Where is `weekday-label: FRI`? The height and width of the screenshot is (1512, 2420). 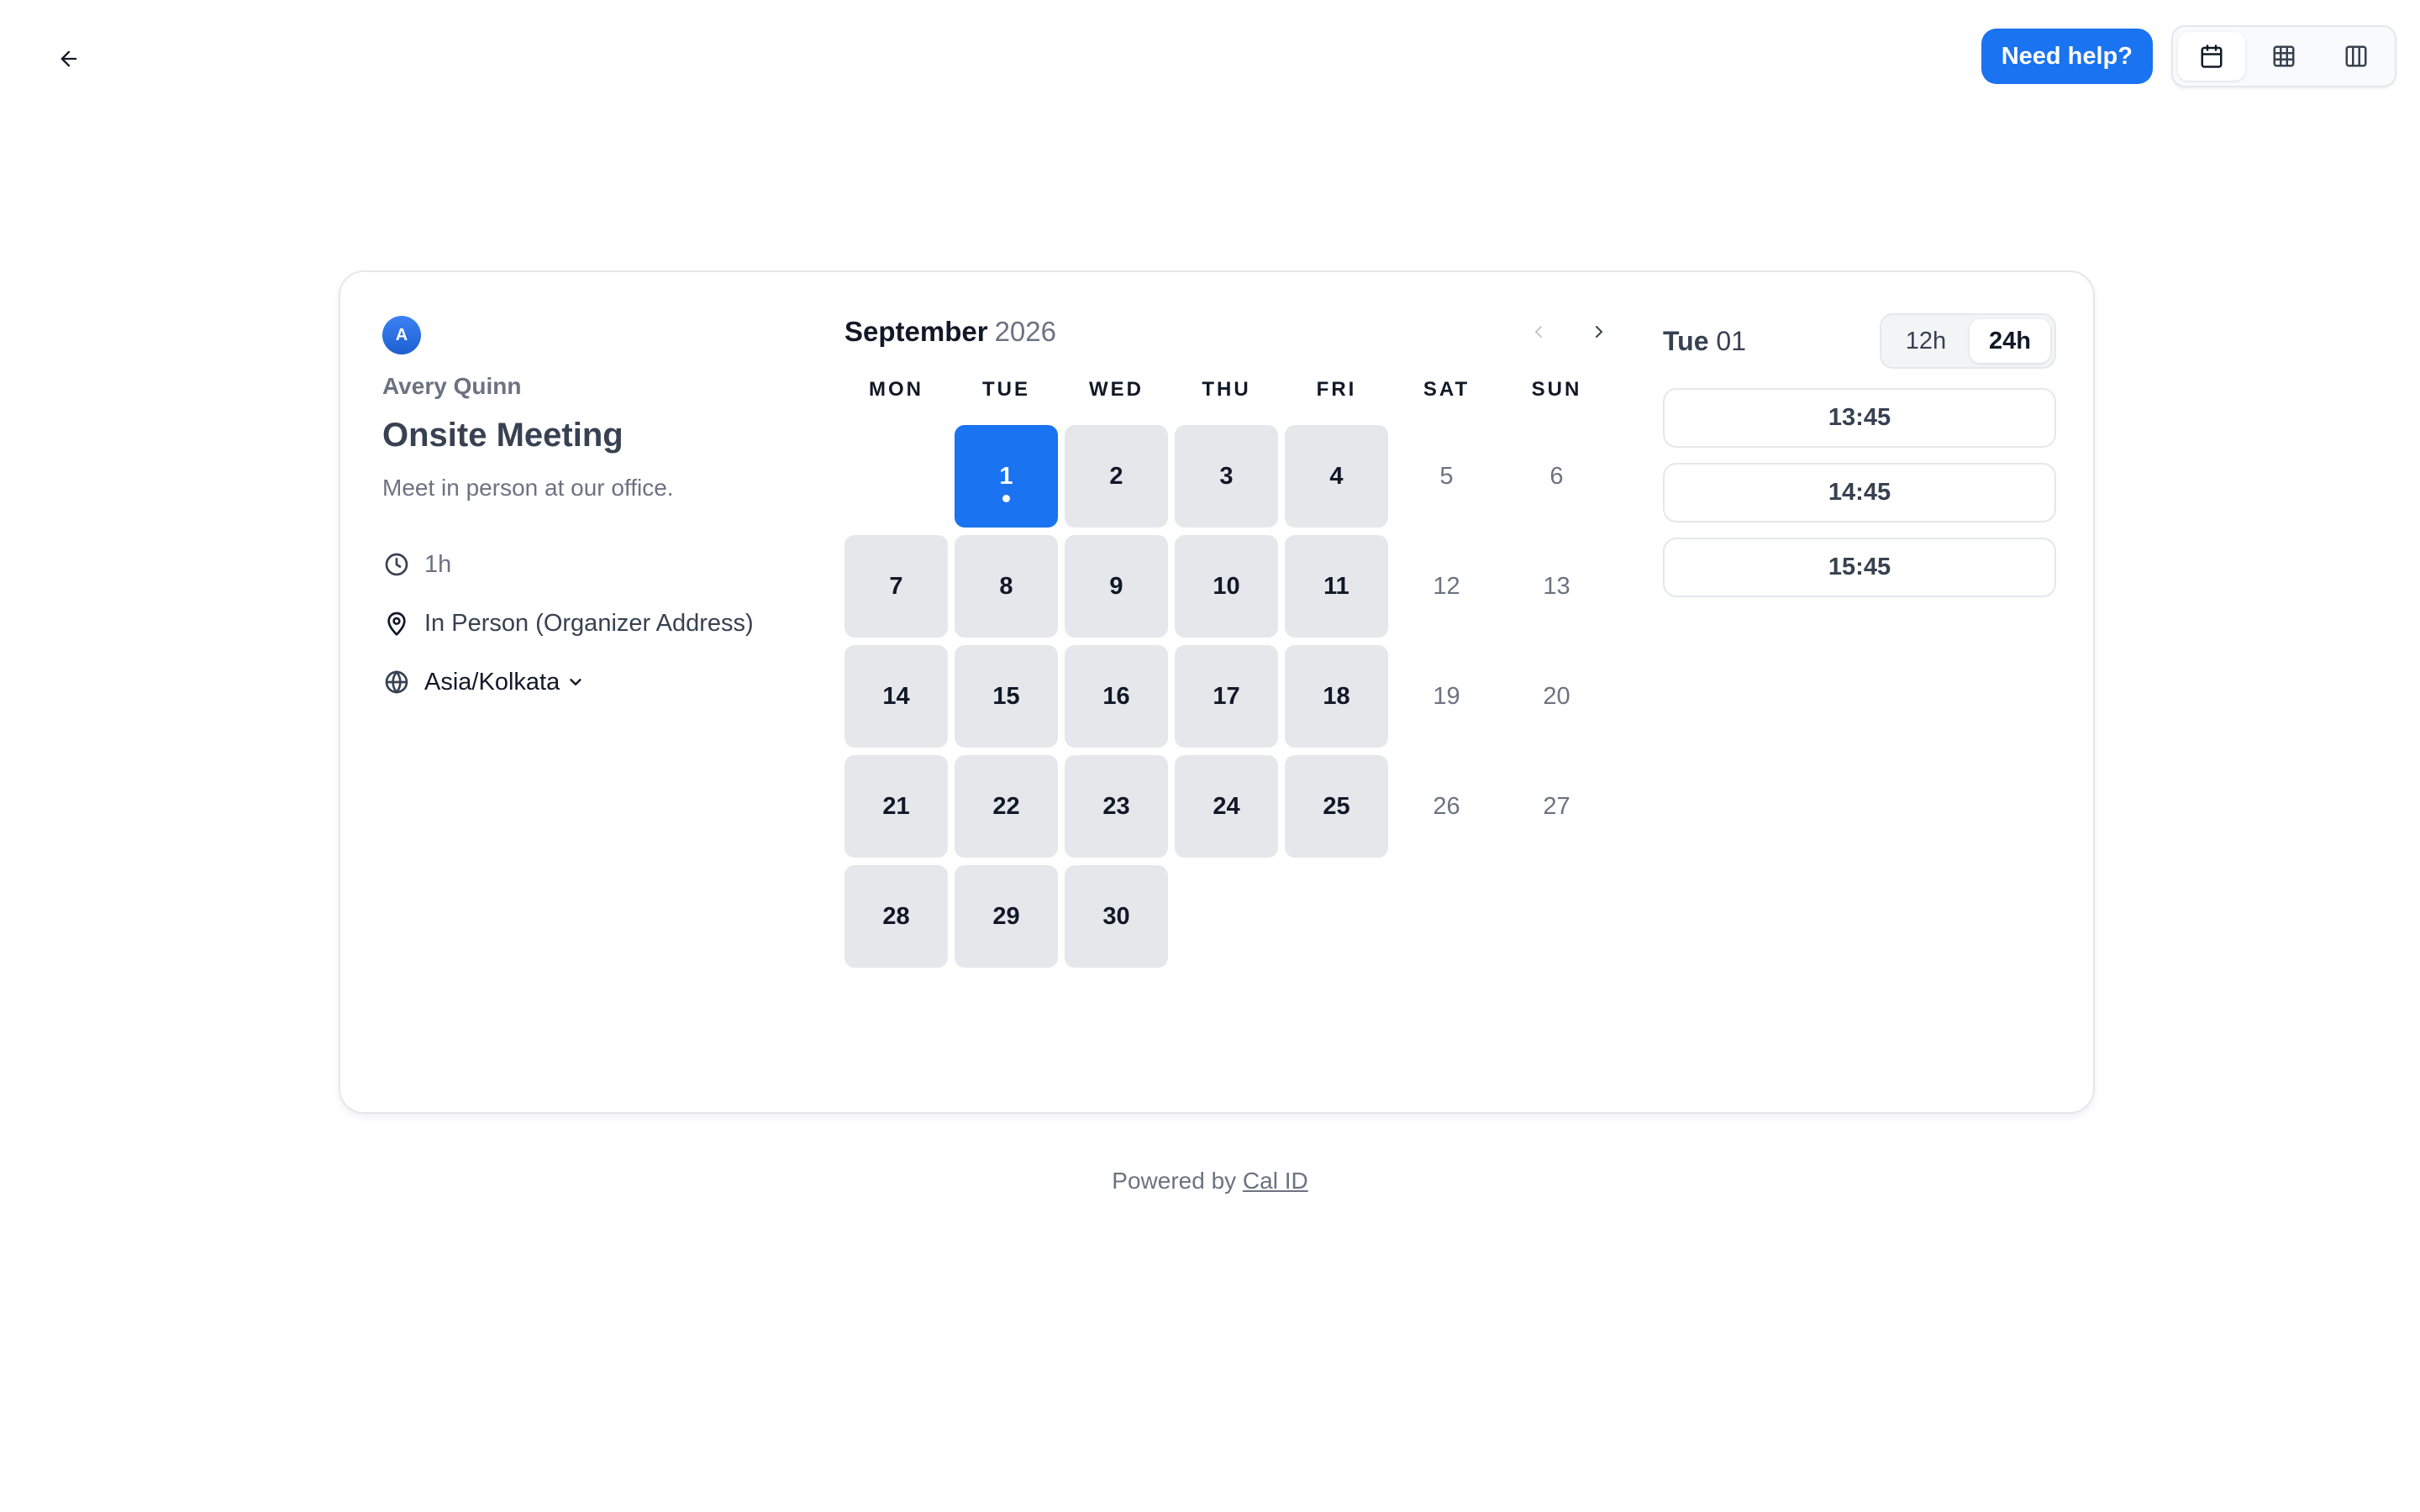 weekday-label: FRI is located at coordinates (1336, 389).